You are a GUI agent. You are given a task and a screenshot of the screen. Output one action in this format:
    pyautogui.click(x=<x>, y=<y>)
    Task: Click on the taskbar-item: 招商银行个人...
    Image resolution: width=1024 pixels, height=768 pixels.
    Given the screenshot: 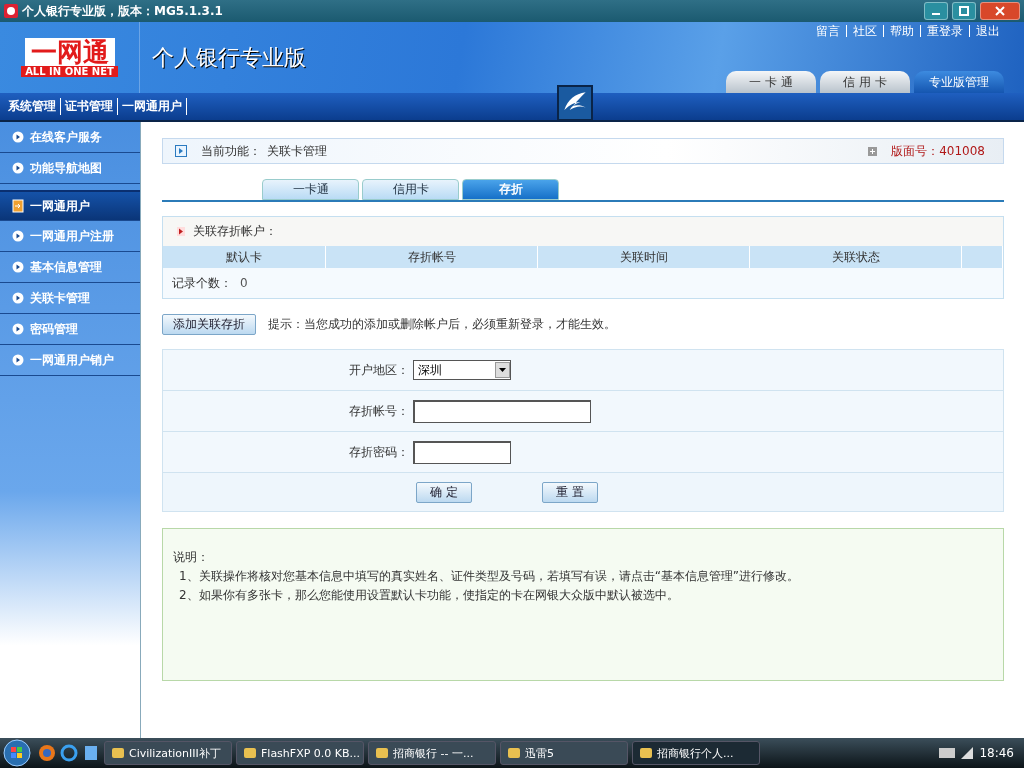 What is the action you would take?
    pyautogui.click(x=696, y=753)
    